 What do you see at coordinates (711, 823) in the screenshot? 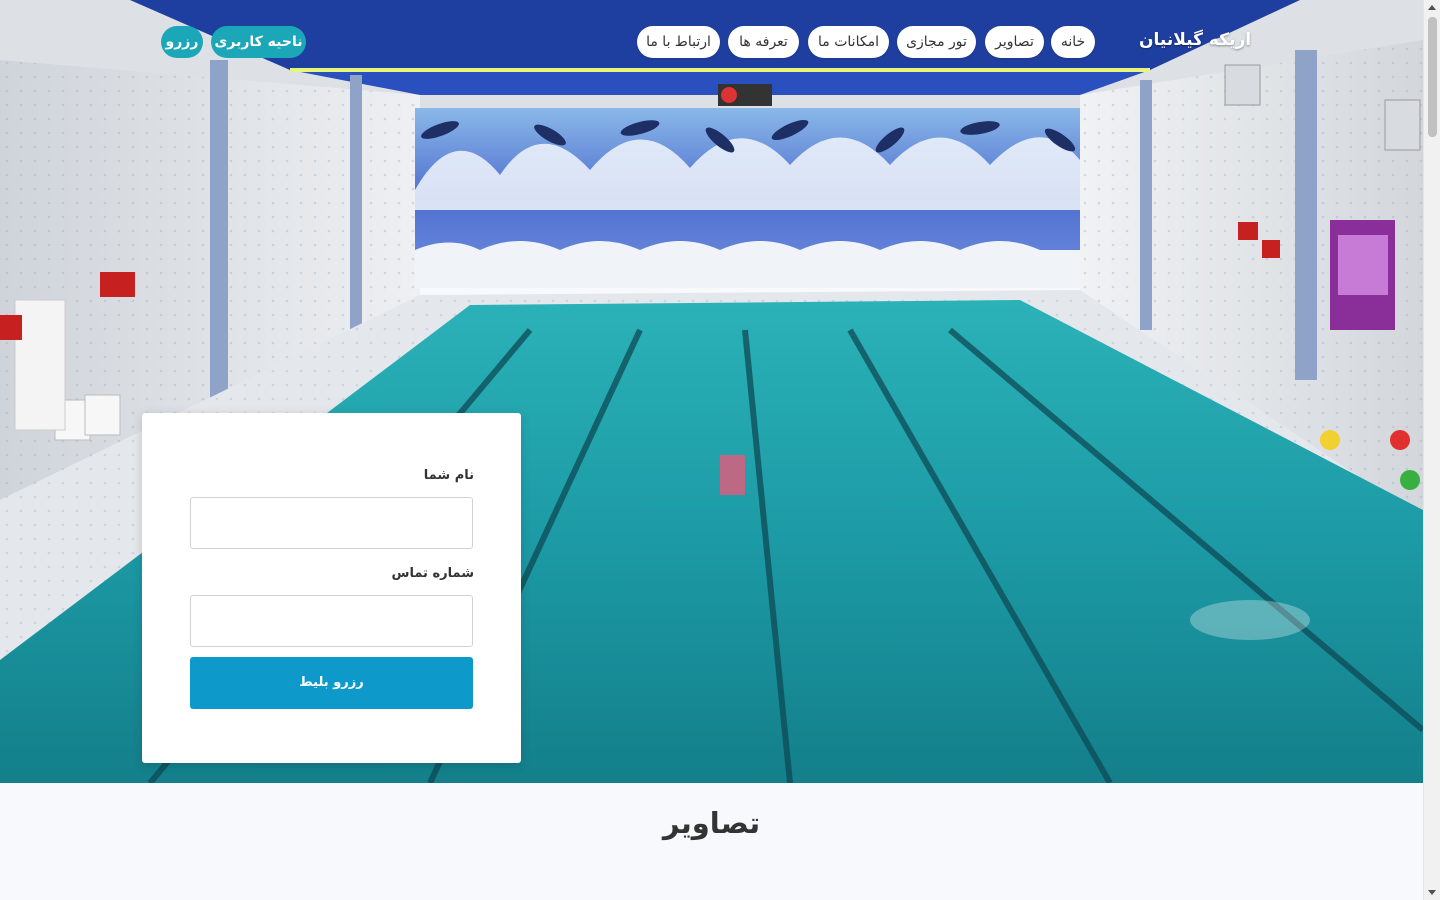
I see `gallery-section-title: تصاویر` at bounding box center [711, 823].